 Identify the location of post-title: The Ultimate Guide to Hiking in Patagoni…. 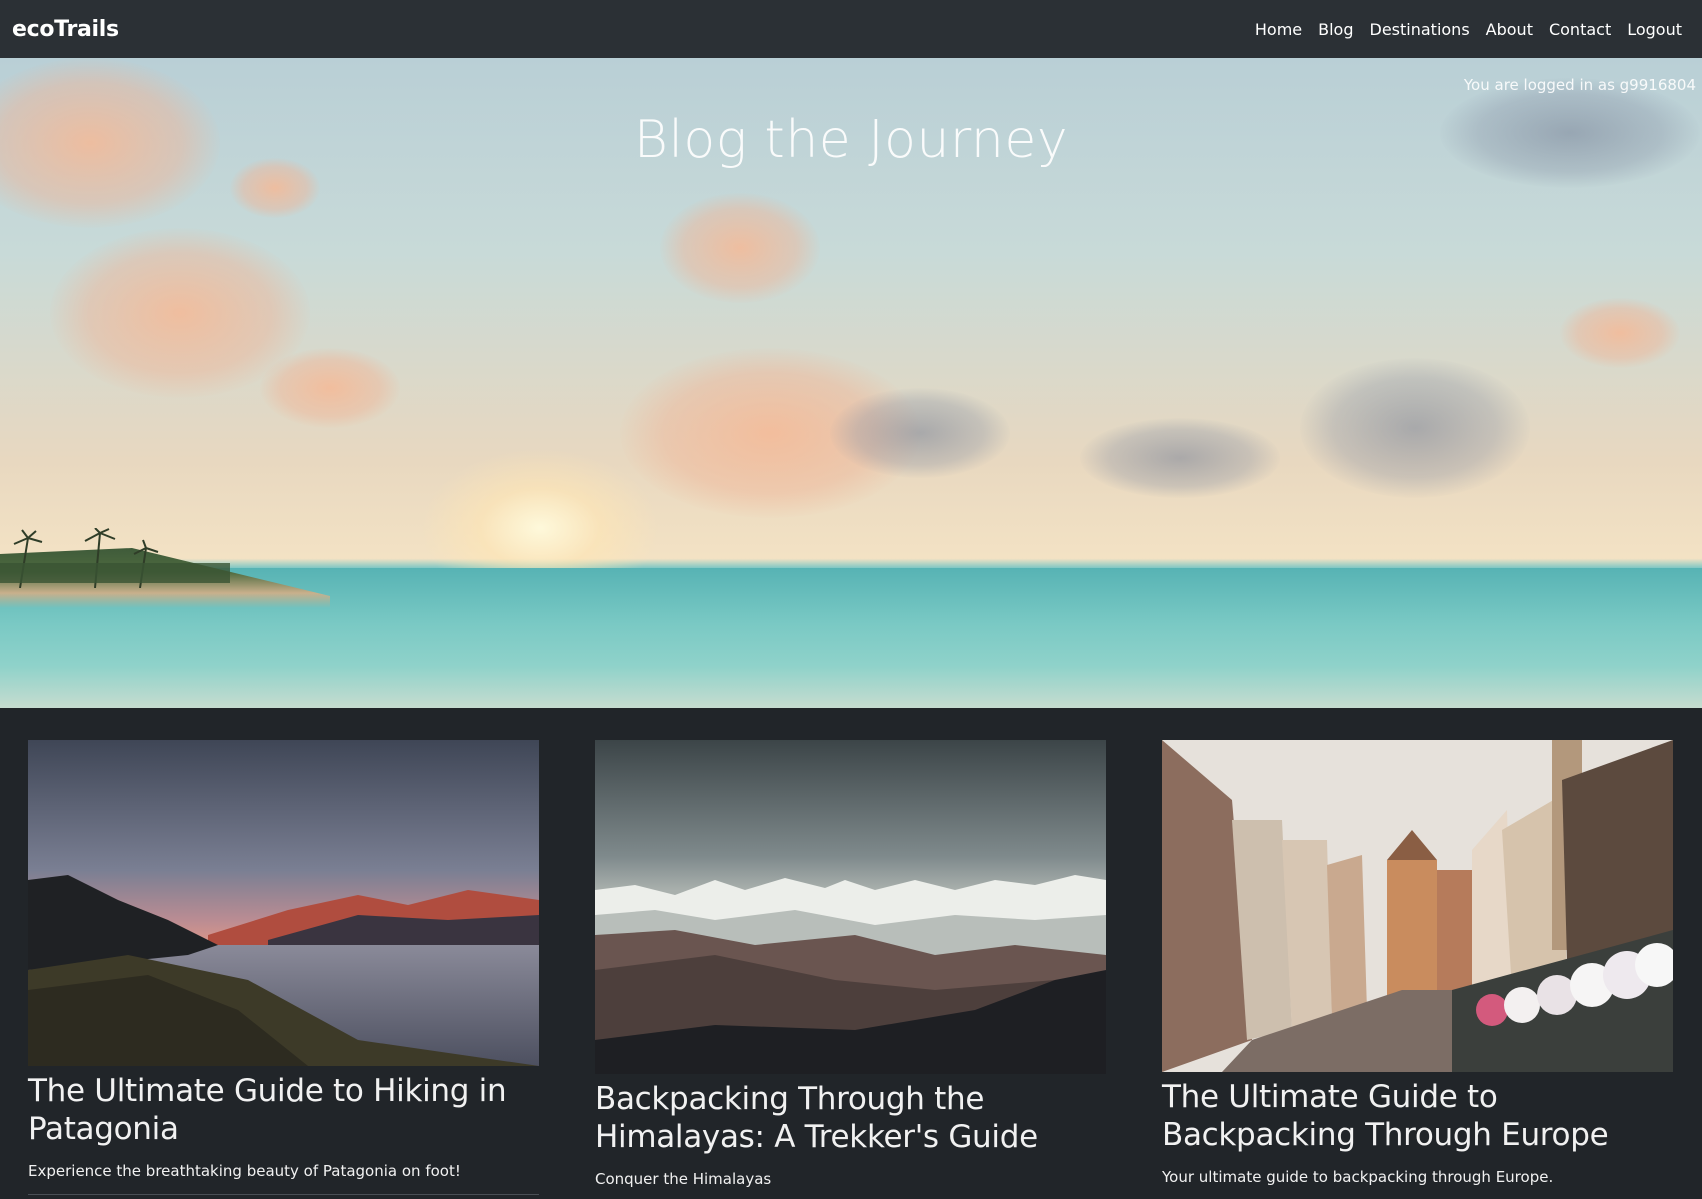
(283, 1110).